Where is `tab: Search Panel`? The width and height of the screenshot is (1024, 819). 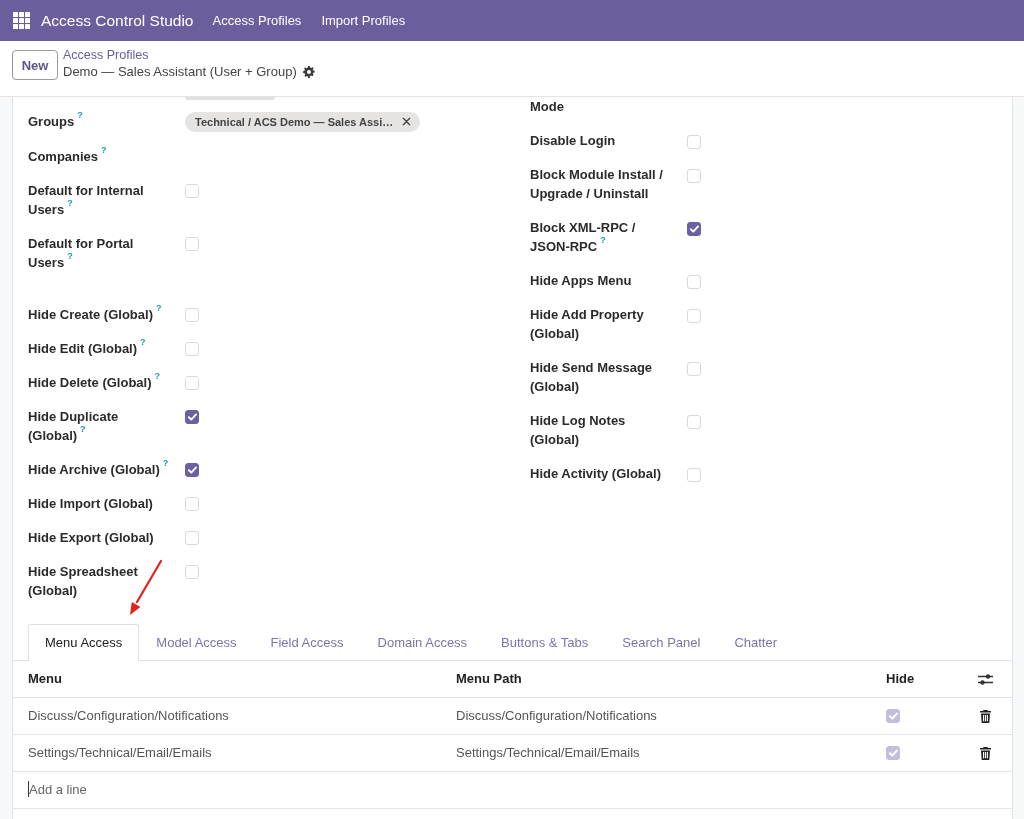 tab: Search Panel is located at coordinates (661, 642).